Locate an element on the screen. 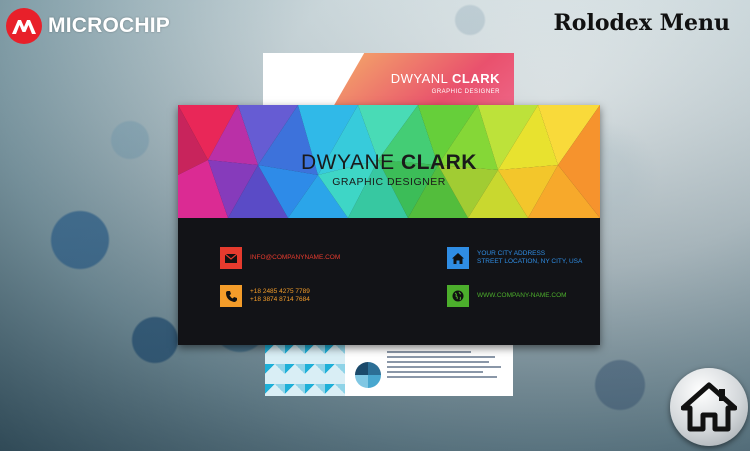 This screenshot has width=750, height=451. logo-text: MICROCHIP is located at coordinates (109, 25).